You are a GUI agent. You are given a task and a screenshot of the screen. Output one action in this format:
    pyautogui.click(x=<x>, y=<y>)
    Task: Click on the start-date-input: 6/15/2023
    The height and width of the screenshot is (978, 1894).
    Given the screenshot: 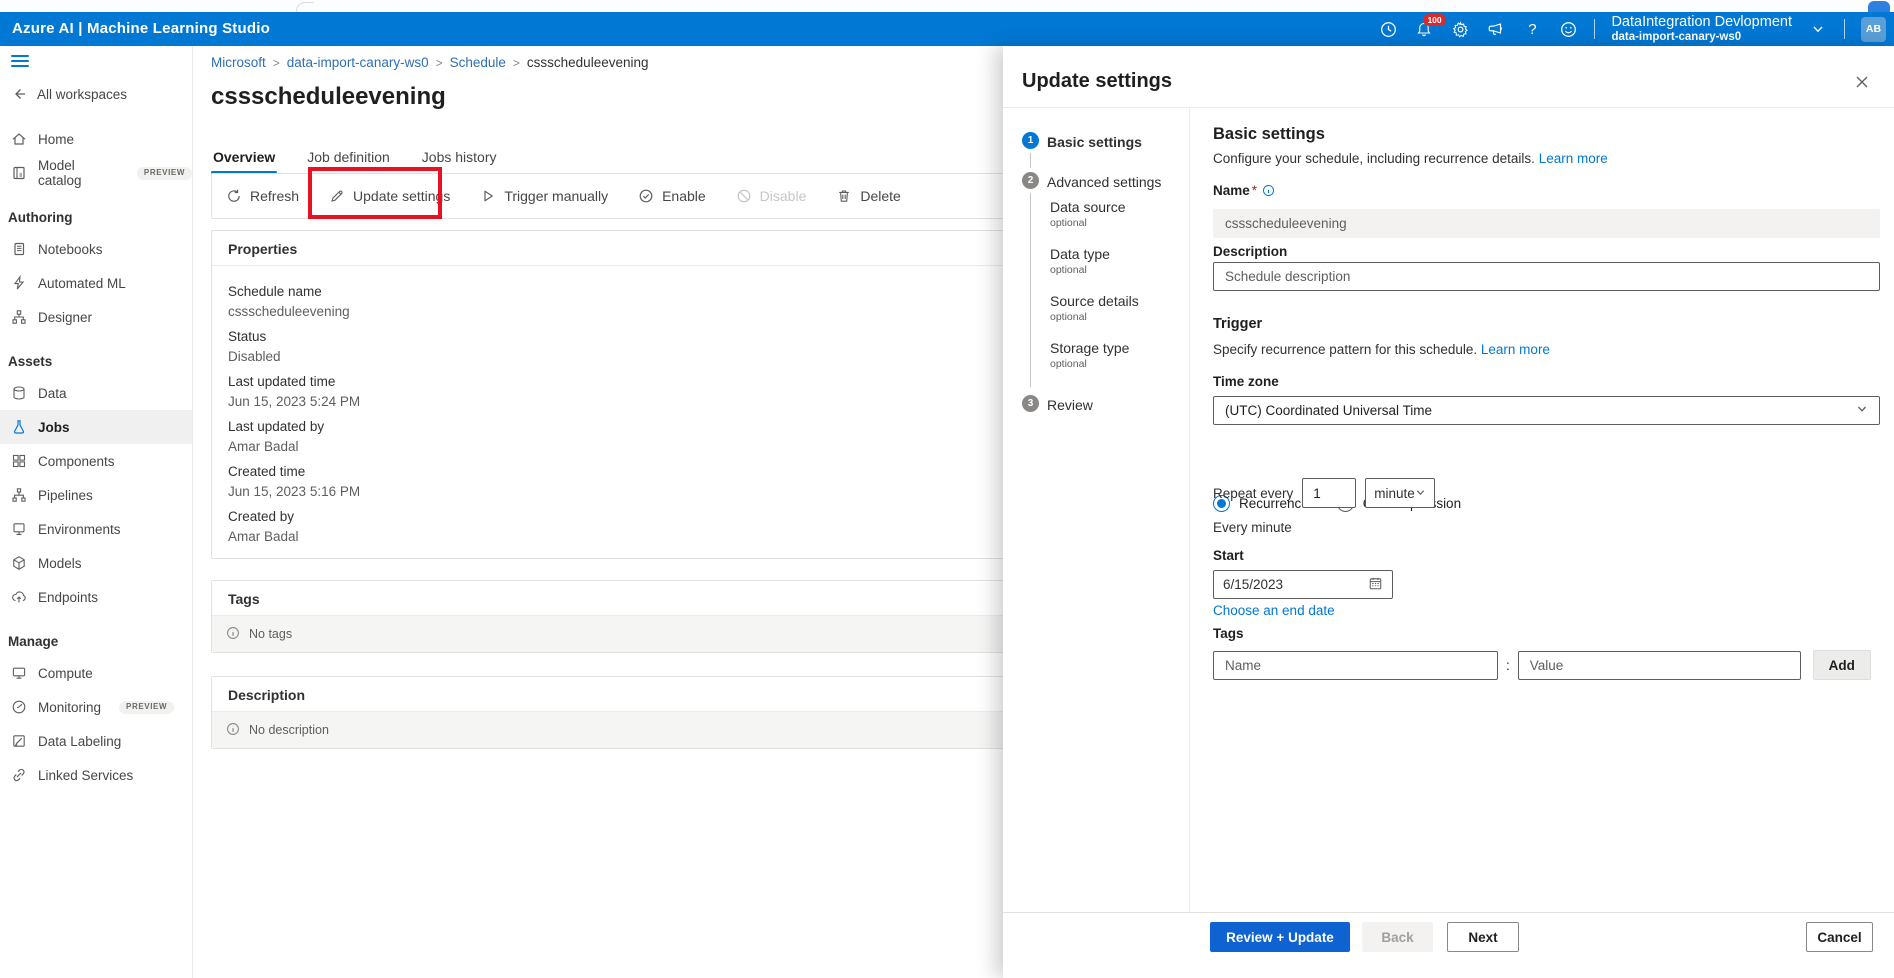 What is the action you would take?
    pyautogui.click(x=1303, y=584)
    